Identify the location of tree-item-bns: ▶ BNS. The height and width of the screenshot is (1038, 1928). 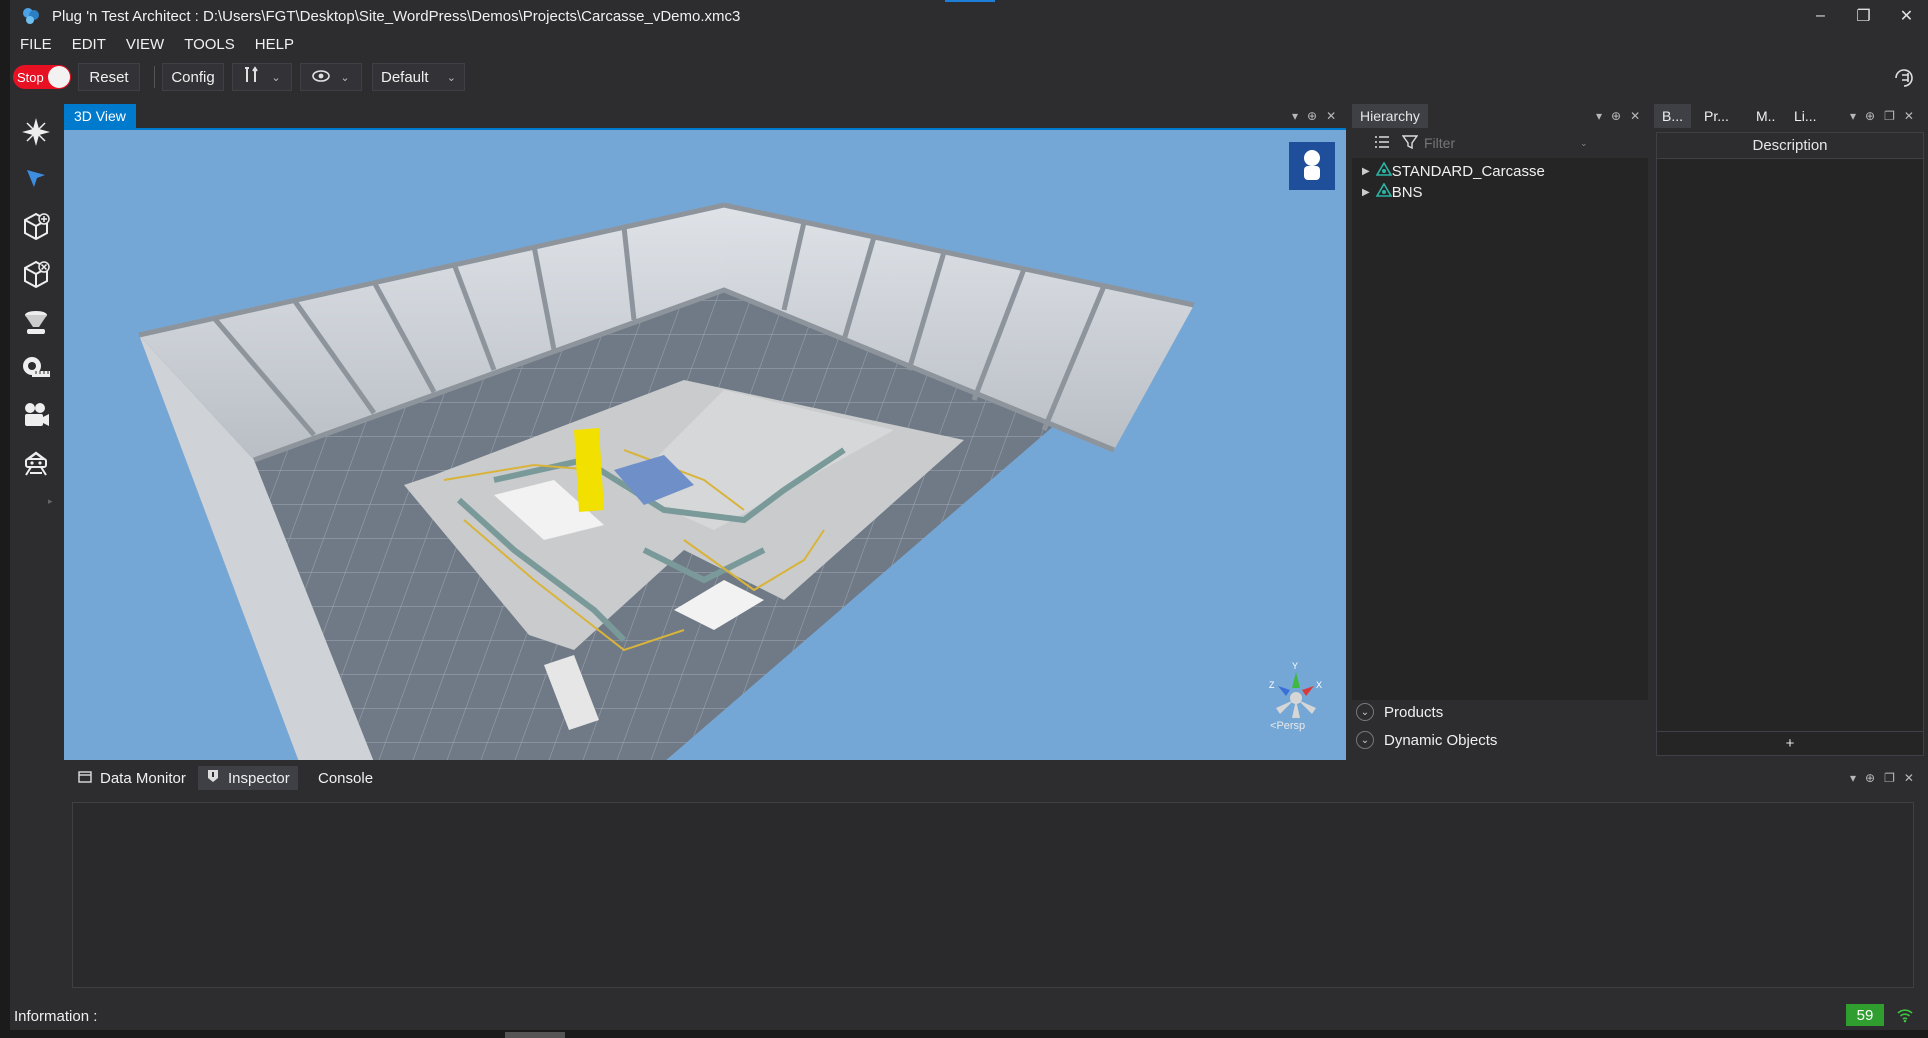
(1392, 192).